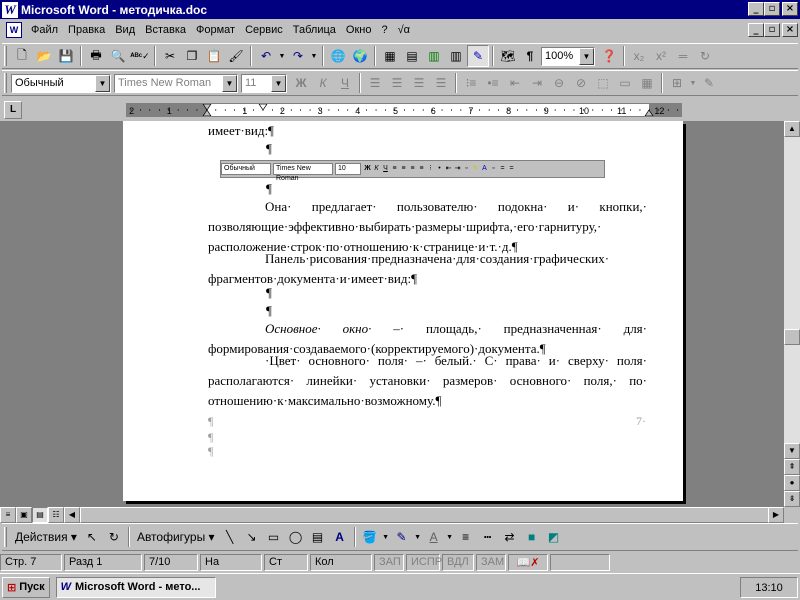 The image size is (800, 600). I want to click on font-select: Times New Roman ▼, so click(176, 83).